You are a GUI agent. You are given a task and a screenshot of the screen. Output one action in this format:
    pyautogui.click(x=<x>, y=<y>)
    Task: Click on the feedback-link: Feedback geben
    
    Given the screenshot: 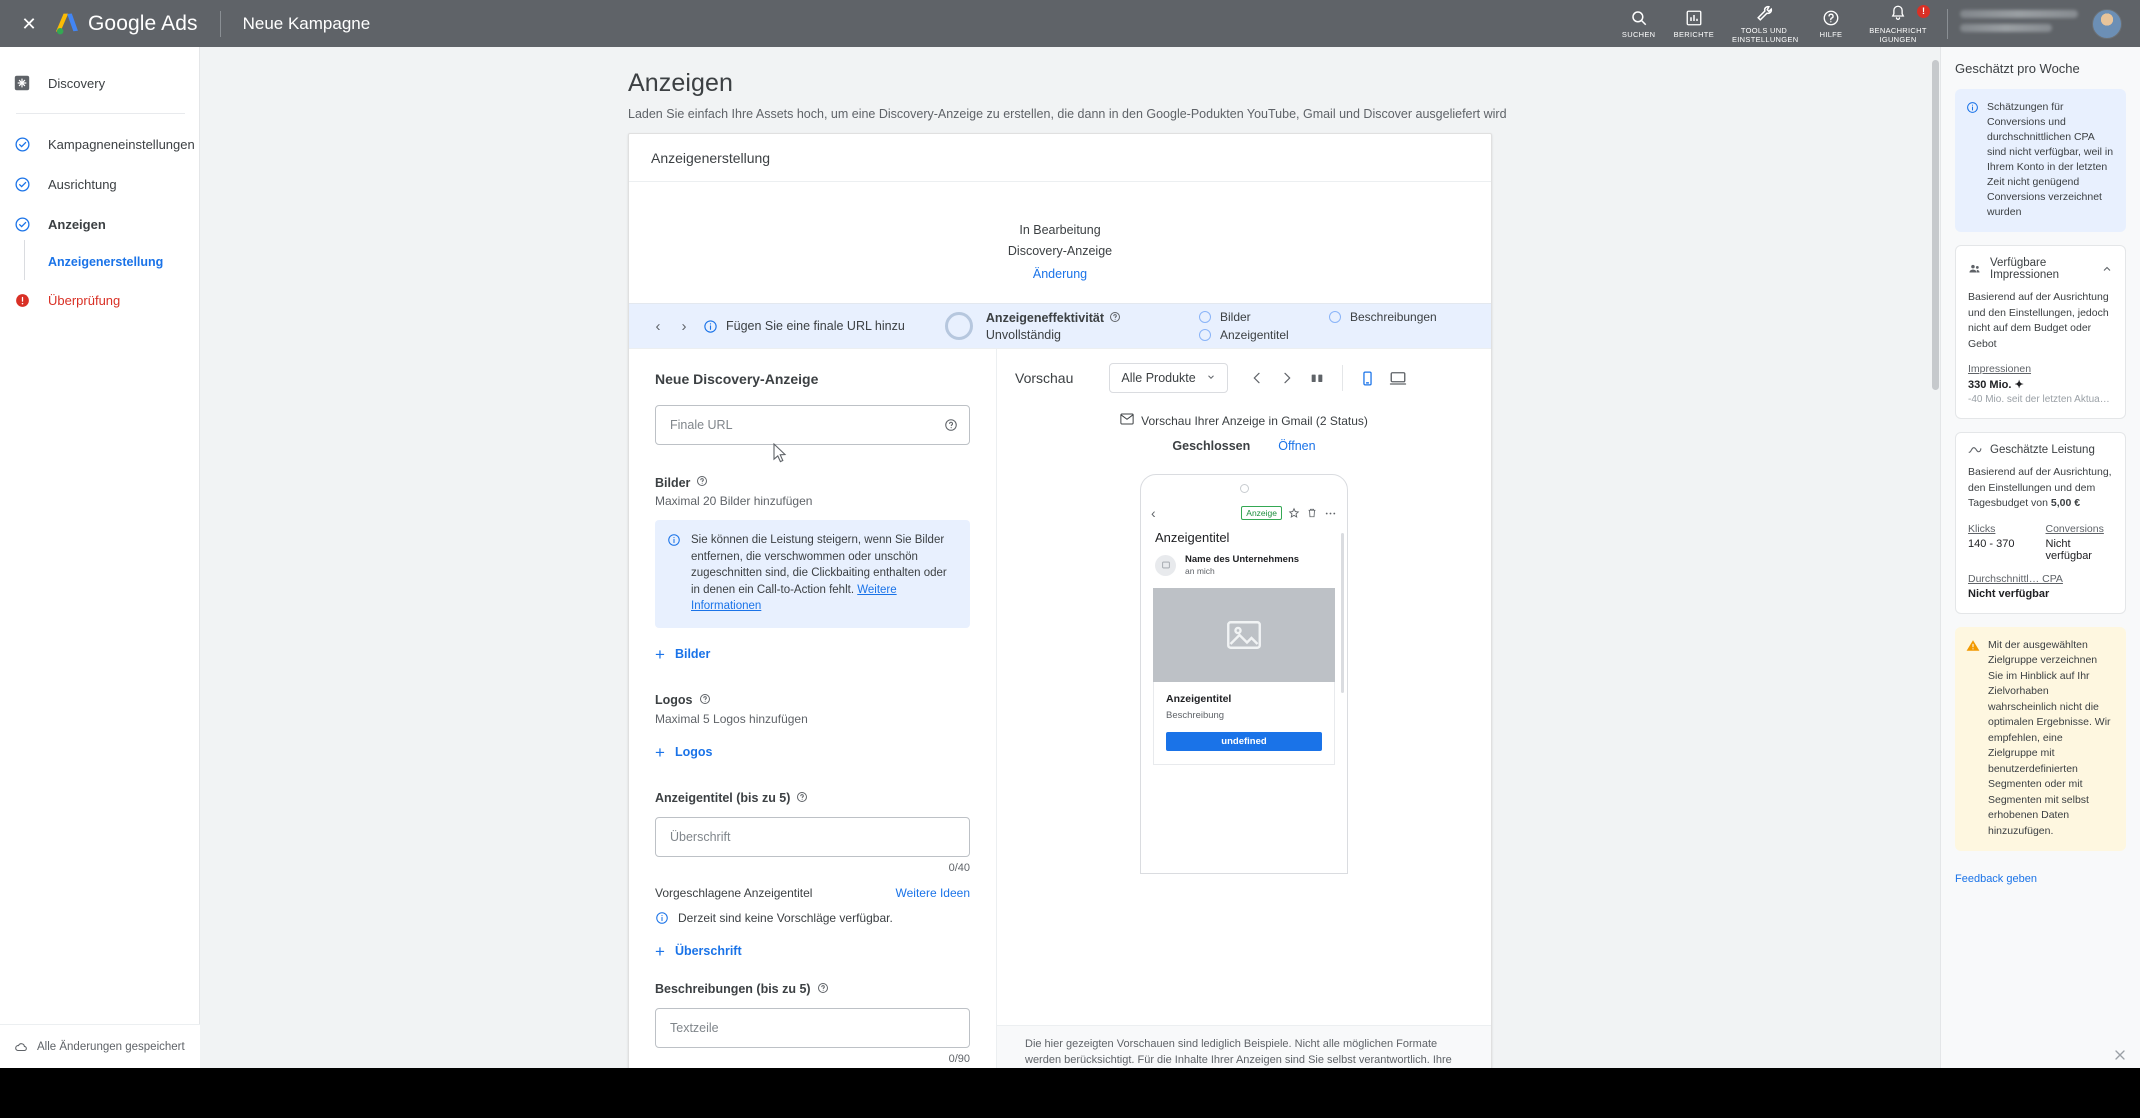 What is the action you would take?
    pyautogui.click(x=2040, y=879)
    